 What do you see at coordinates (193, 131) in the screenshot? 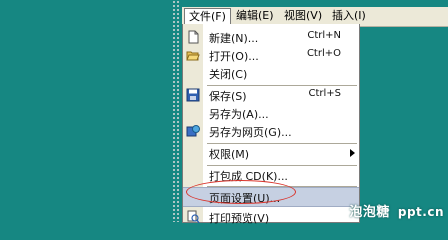
I see `save-as-web-icon` at bounding box center [193, 131].